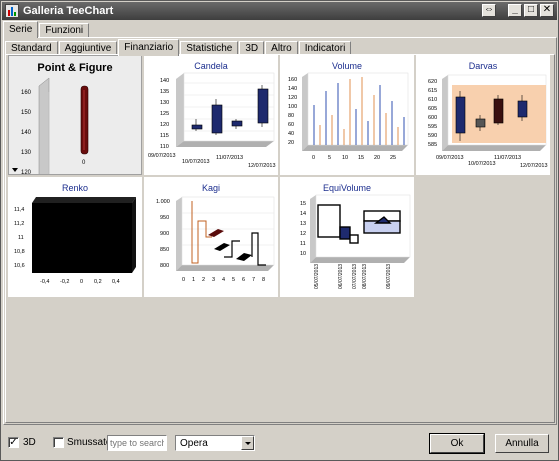 The image size is (559, 461). What do you see at coordinates (137, 443) in the screenshot?
I see `search-input` at bounding box center [137, 443].